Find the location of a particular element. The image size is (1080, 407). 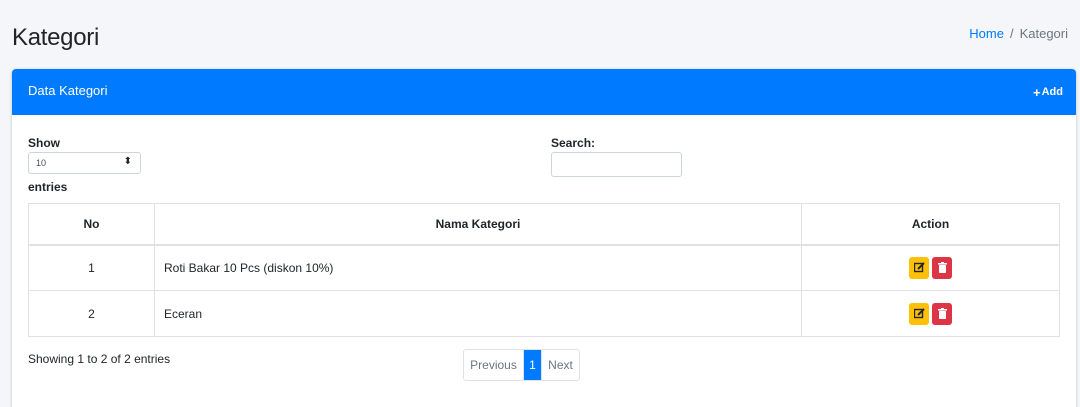

column-header-action: Action is located at coordinates (930, 224).